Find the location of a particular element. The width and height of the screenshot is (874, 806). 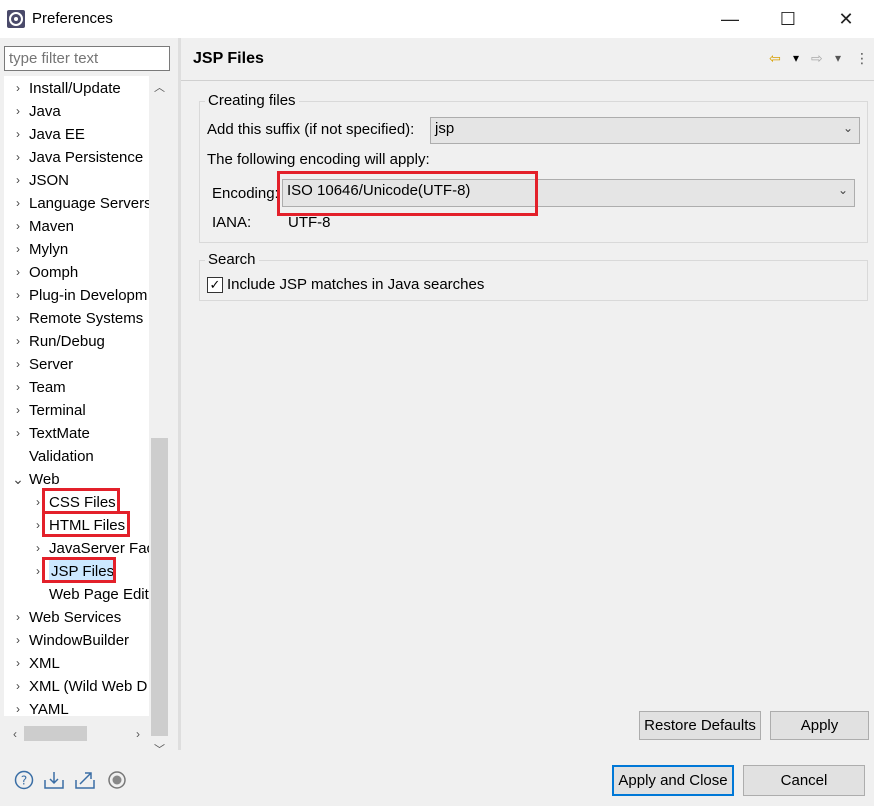

page-navigation: ⇦ ▾ ⇨ ▾ ⋮ is located at coordinates (819, 58).